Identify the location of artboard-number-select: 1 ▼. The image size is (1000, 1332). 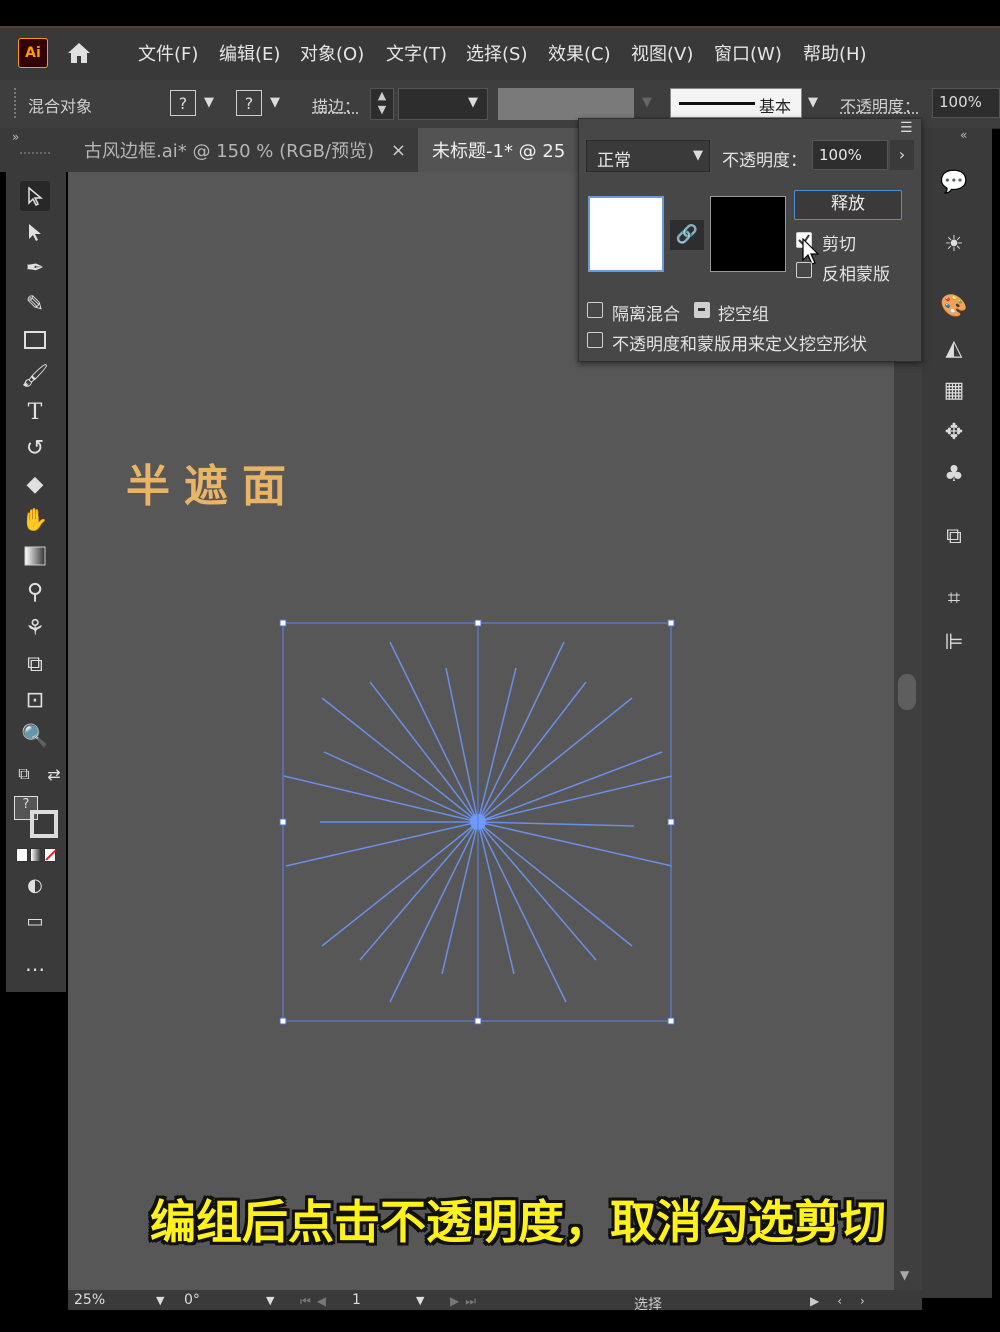
(394, 1301).